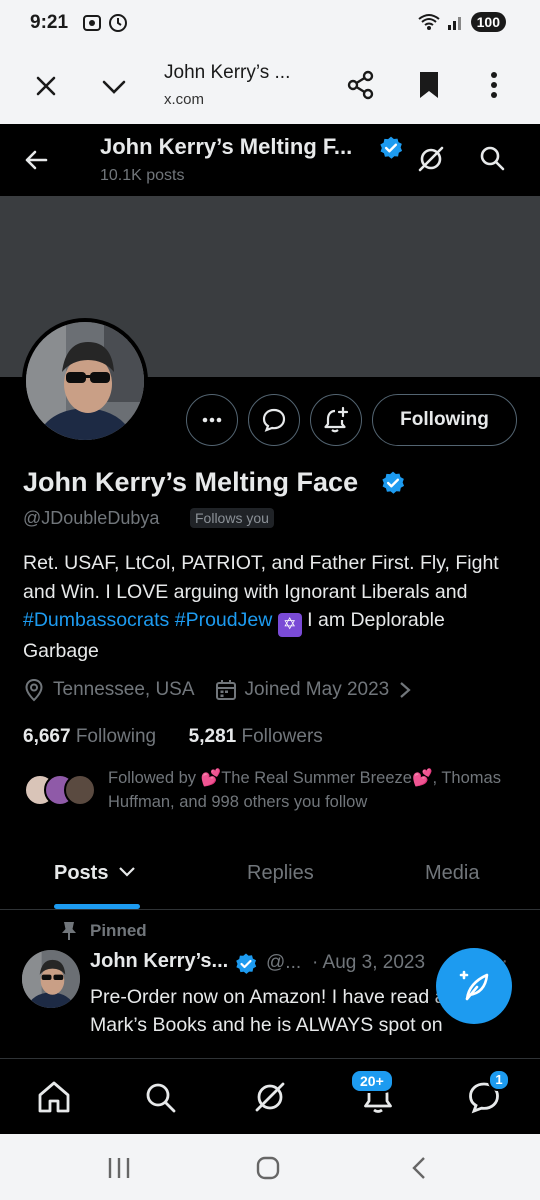 Image resolution: width=540 pixels, height=1200 pixels. I want to click on share-icon, so click(361, 85).